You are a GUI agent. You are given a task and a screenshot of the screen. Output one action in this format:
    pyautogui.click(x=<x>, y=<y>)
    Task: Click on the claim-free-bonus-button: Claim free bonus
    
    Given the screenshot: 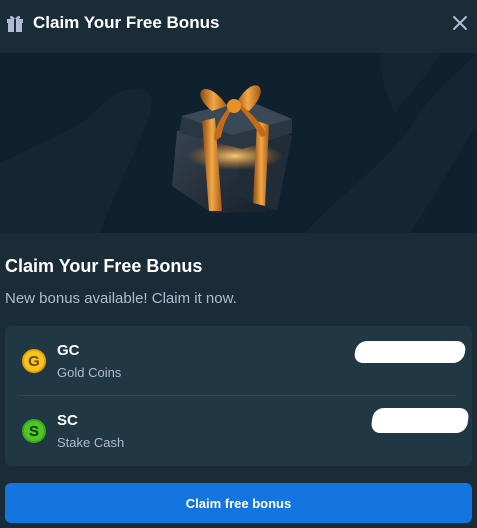 What is the action you would take?
    pyautogui.click(x=238, y=503)
    